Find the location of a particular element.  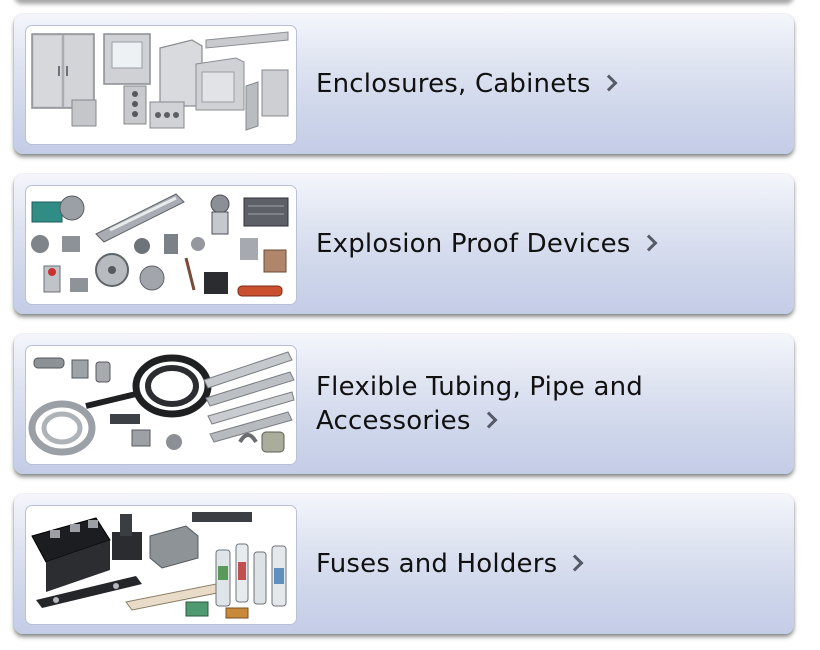

category-label-container: Fuses and Holders is located at coordinates (535, 564).